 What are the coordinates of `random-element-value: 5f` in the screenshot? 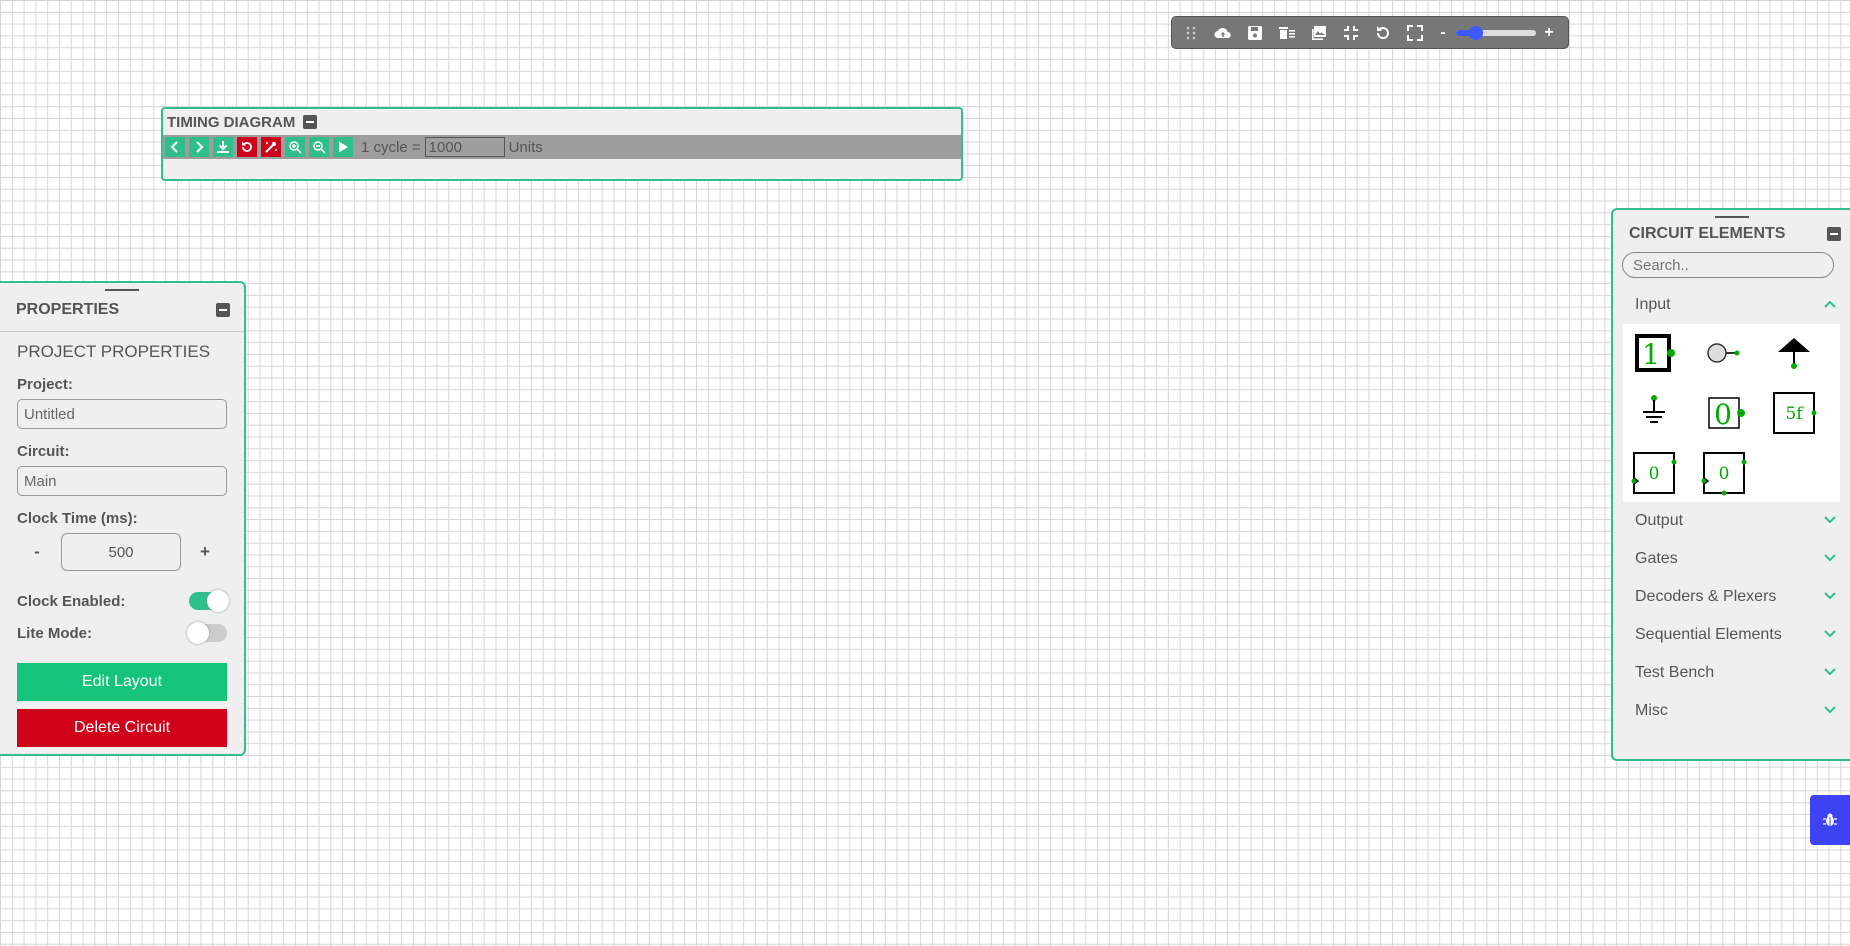 It's located at (1794, 414).